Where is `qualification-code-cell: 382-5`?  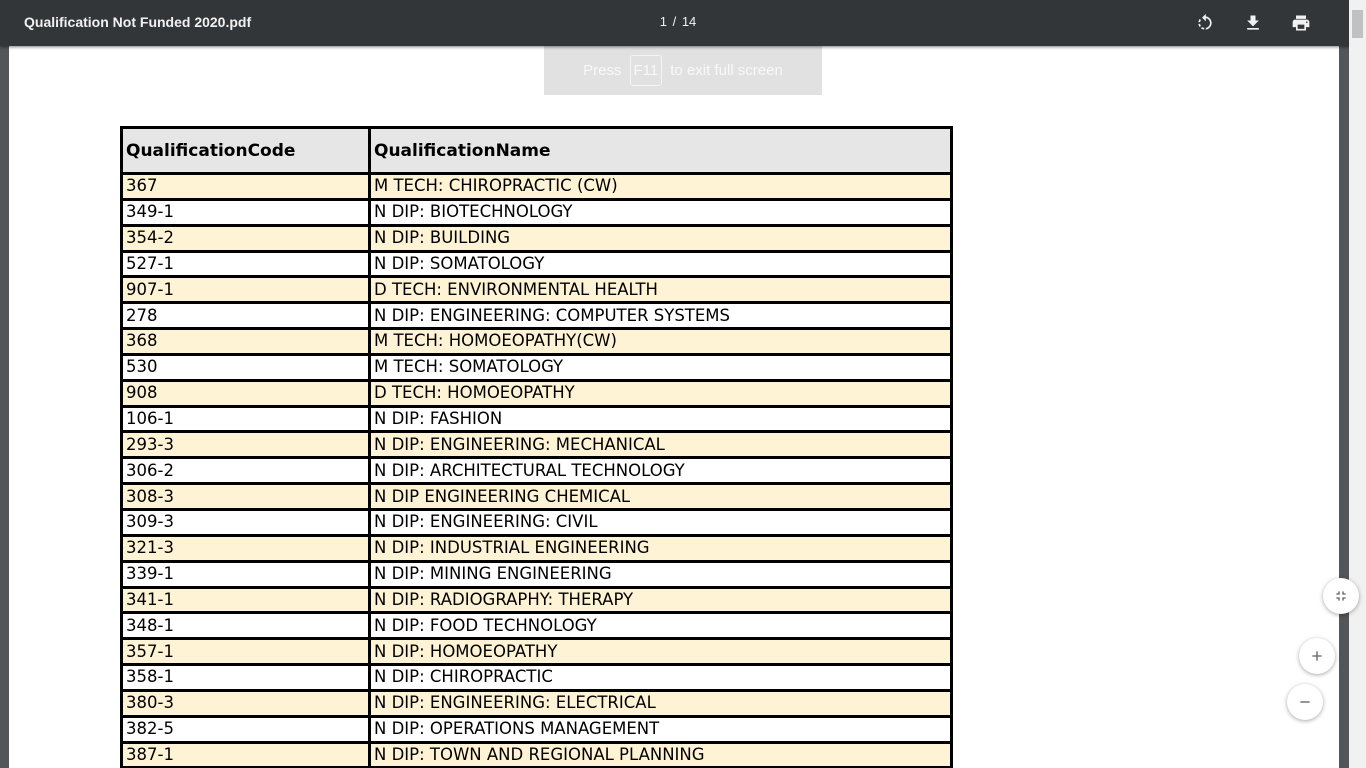
qualification-code-cell: 382-5 is located at coordinates (245, 729).